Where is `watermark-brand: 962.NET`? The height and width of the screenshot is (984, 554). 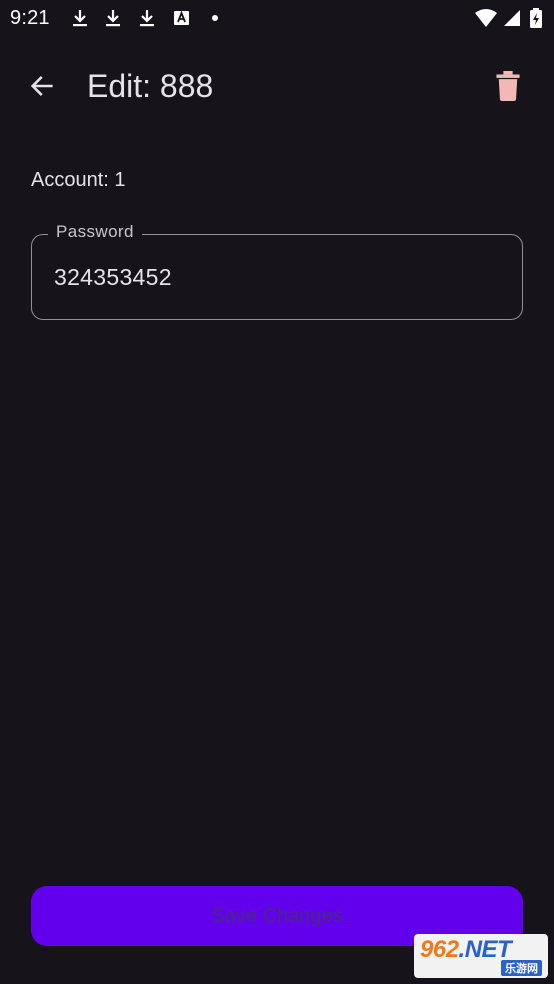 watermark-brand: 962.NET is located at coordinates (466, 950).